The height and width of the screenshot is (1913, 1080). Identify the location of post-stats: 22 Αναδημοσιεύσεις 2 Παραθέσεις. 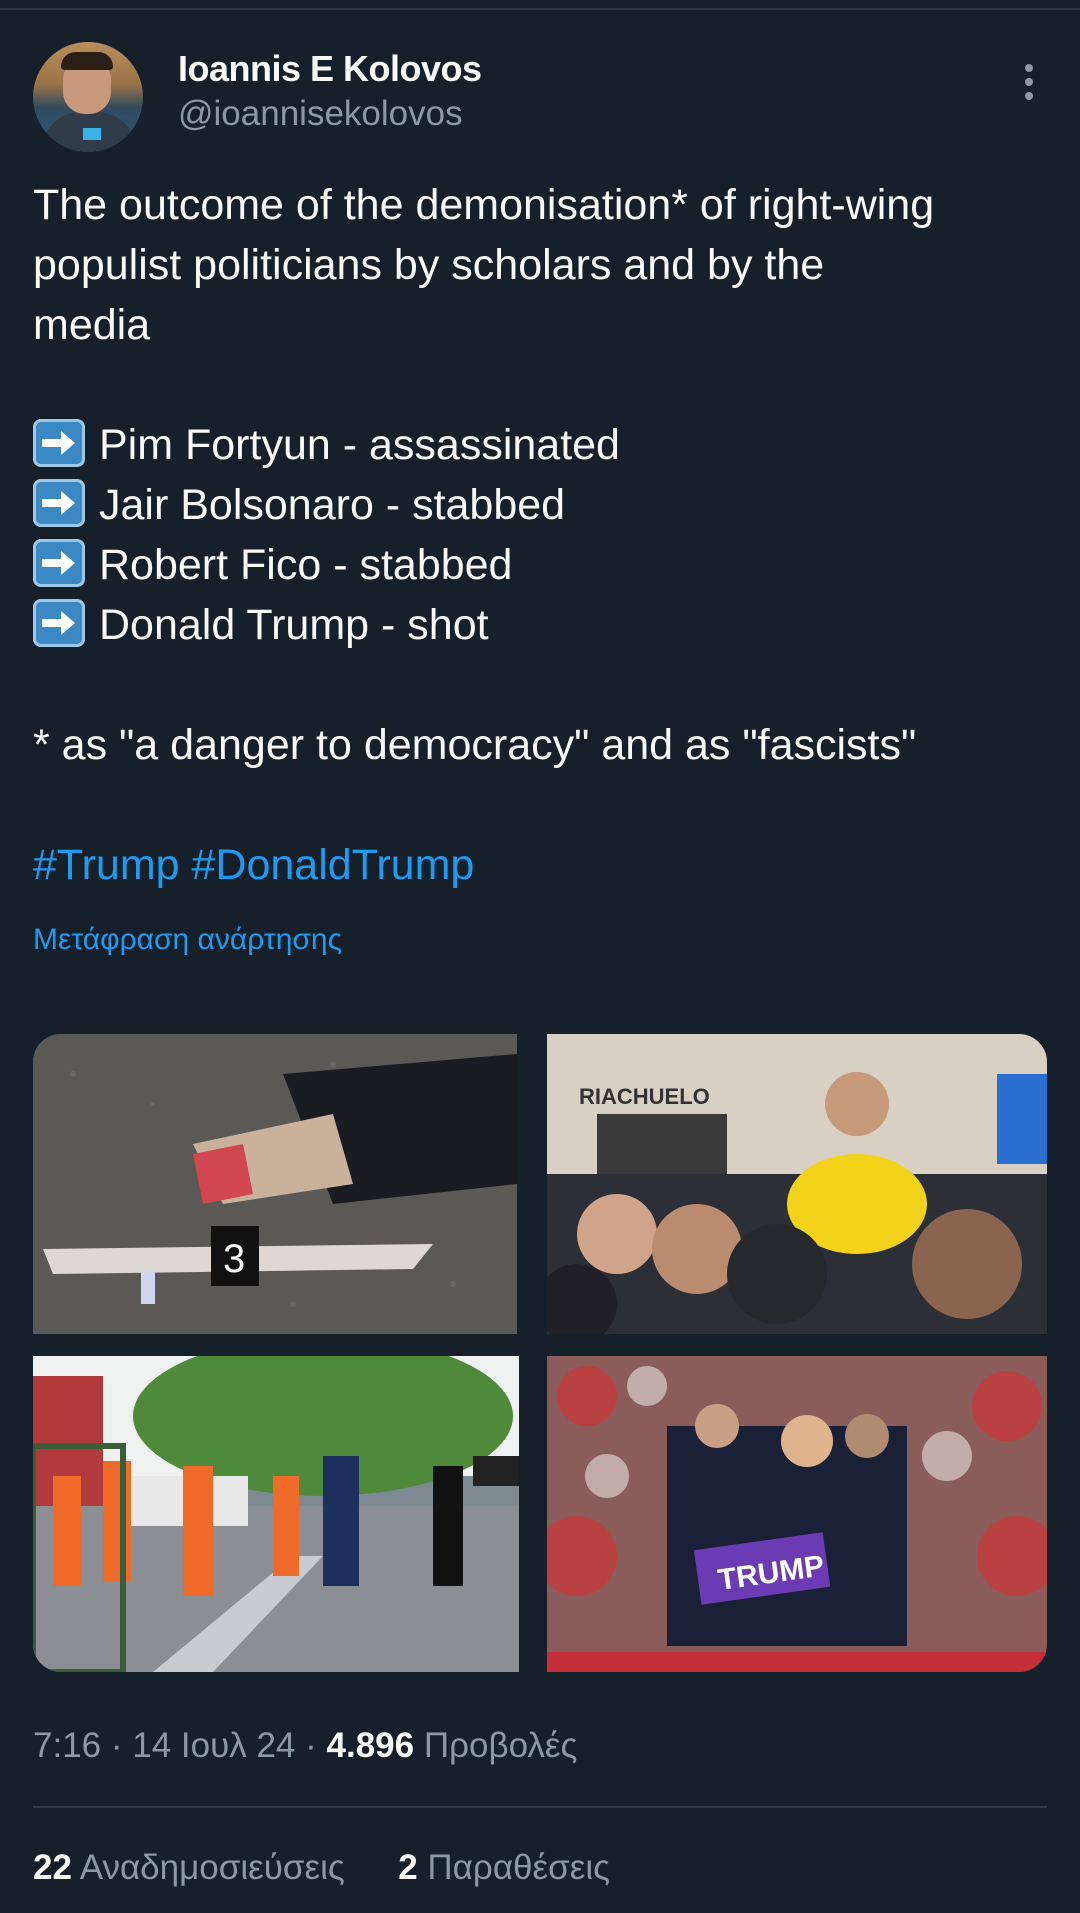
(321, 1868).